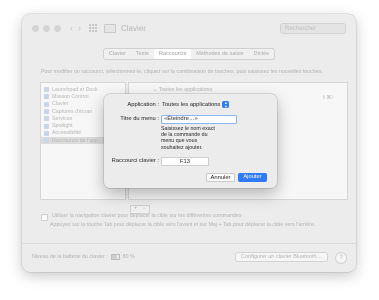 This screenshot has height=300, width=379. Describe the element at coordinates (46, 112) in the screenshot. I see `screenshot-icon` at that location.